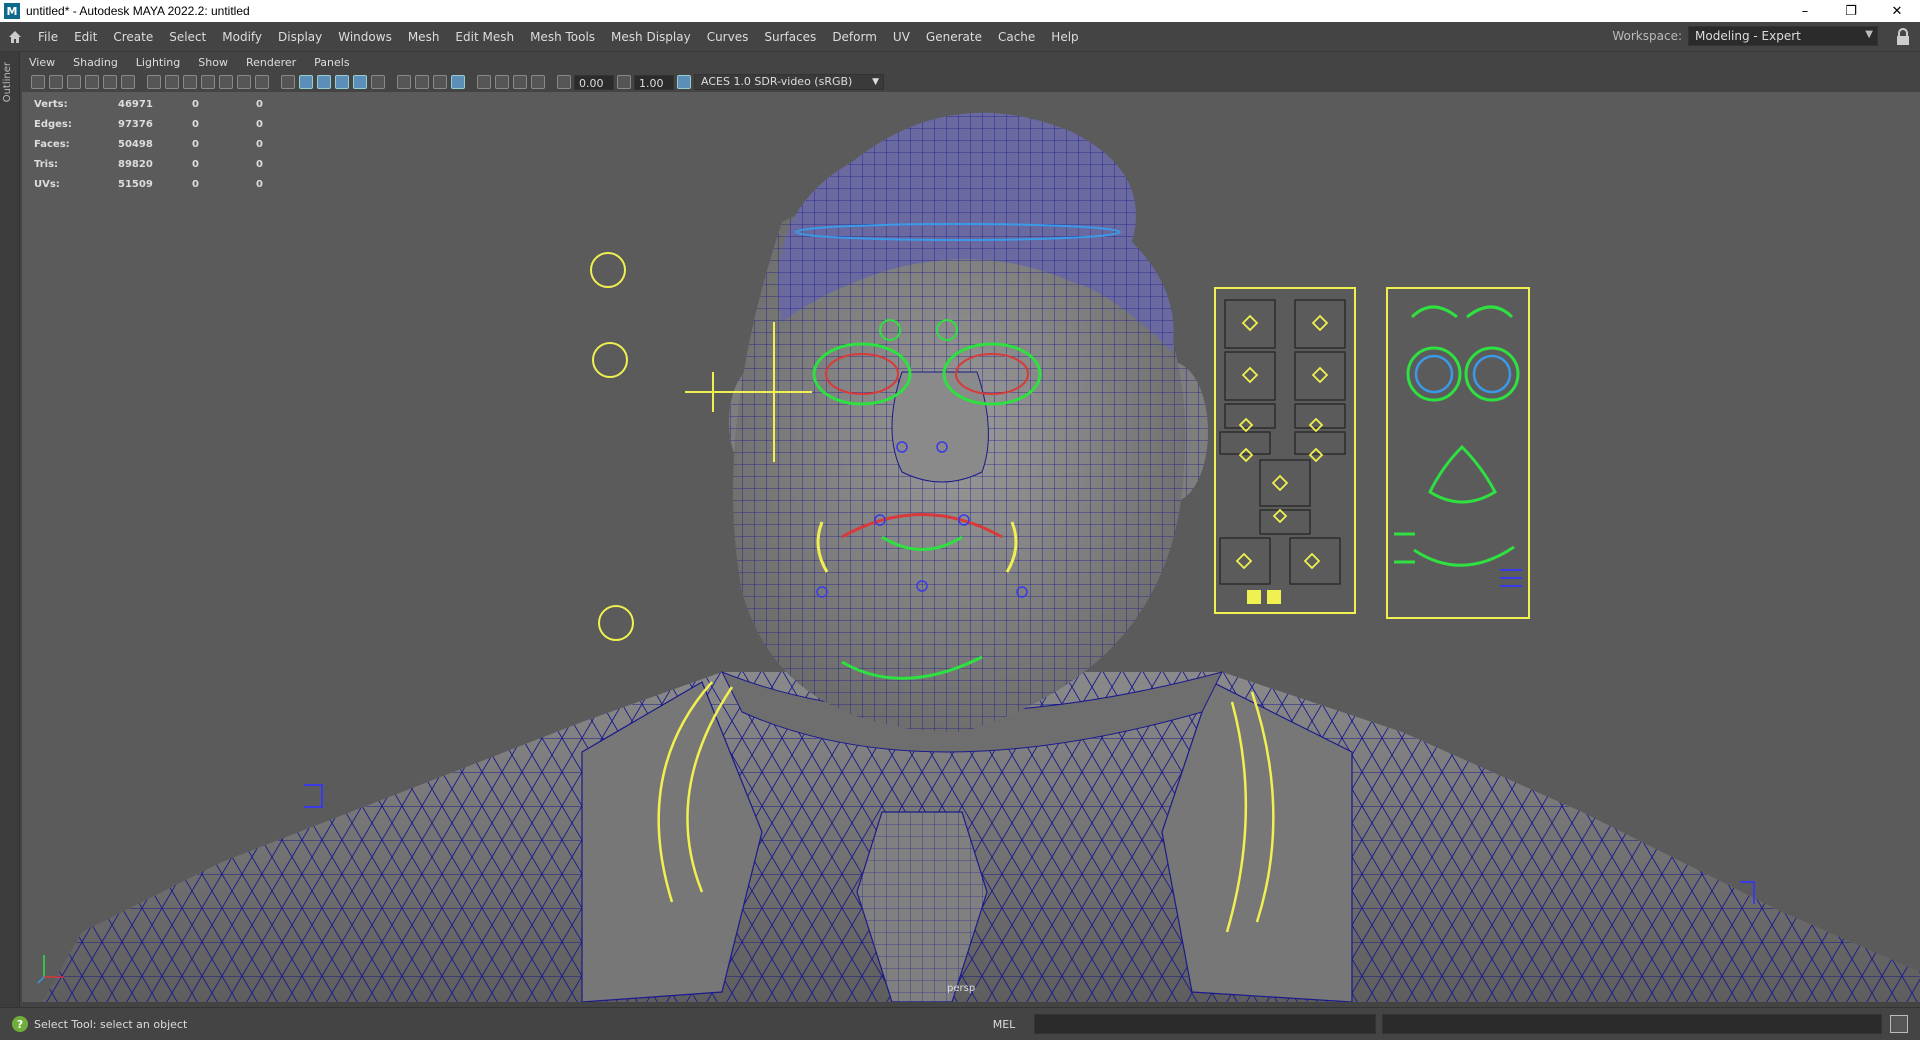 This screenshot has height=1040, width=1920. I want to click on gamma-field: 1.00, so click(654, 82).